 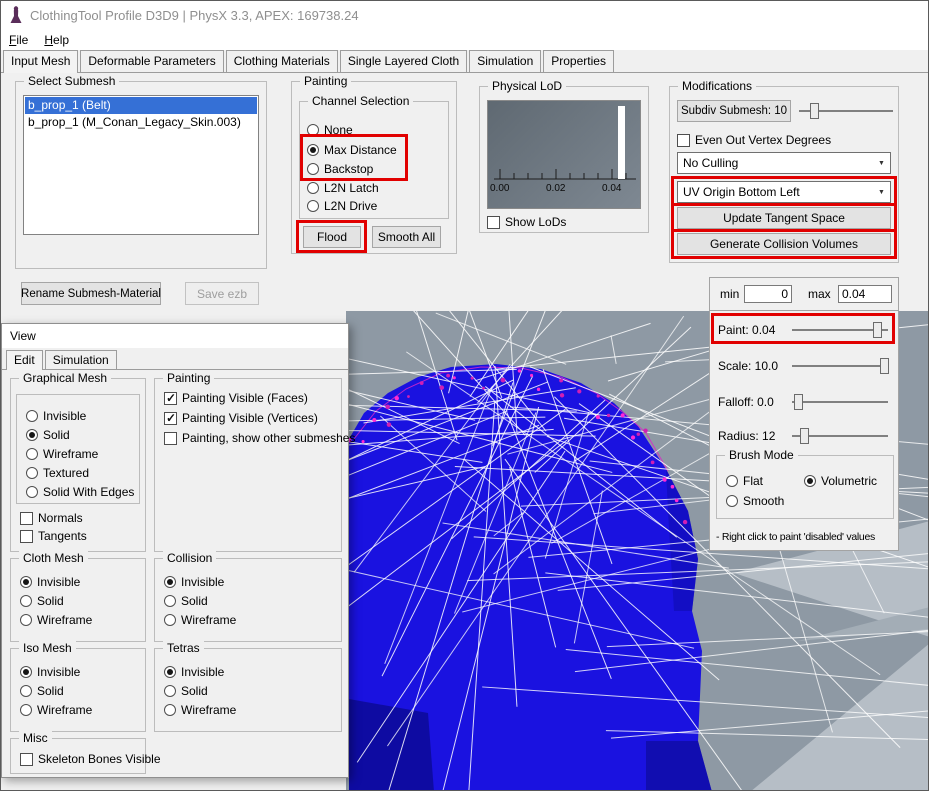 I want to click on min-input, so click(x=768, y=294).